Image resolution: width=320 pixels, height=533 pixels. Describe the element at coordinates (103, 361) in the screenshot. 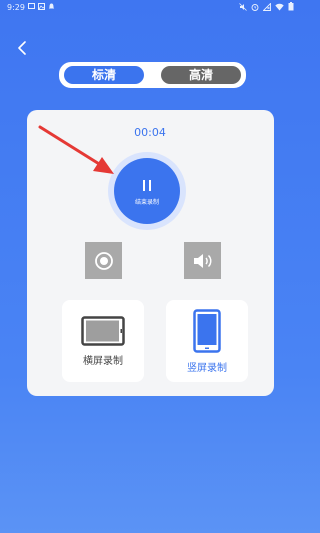

I see `landscape-record-label: 横屏录制` at that location.